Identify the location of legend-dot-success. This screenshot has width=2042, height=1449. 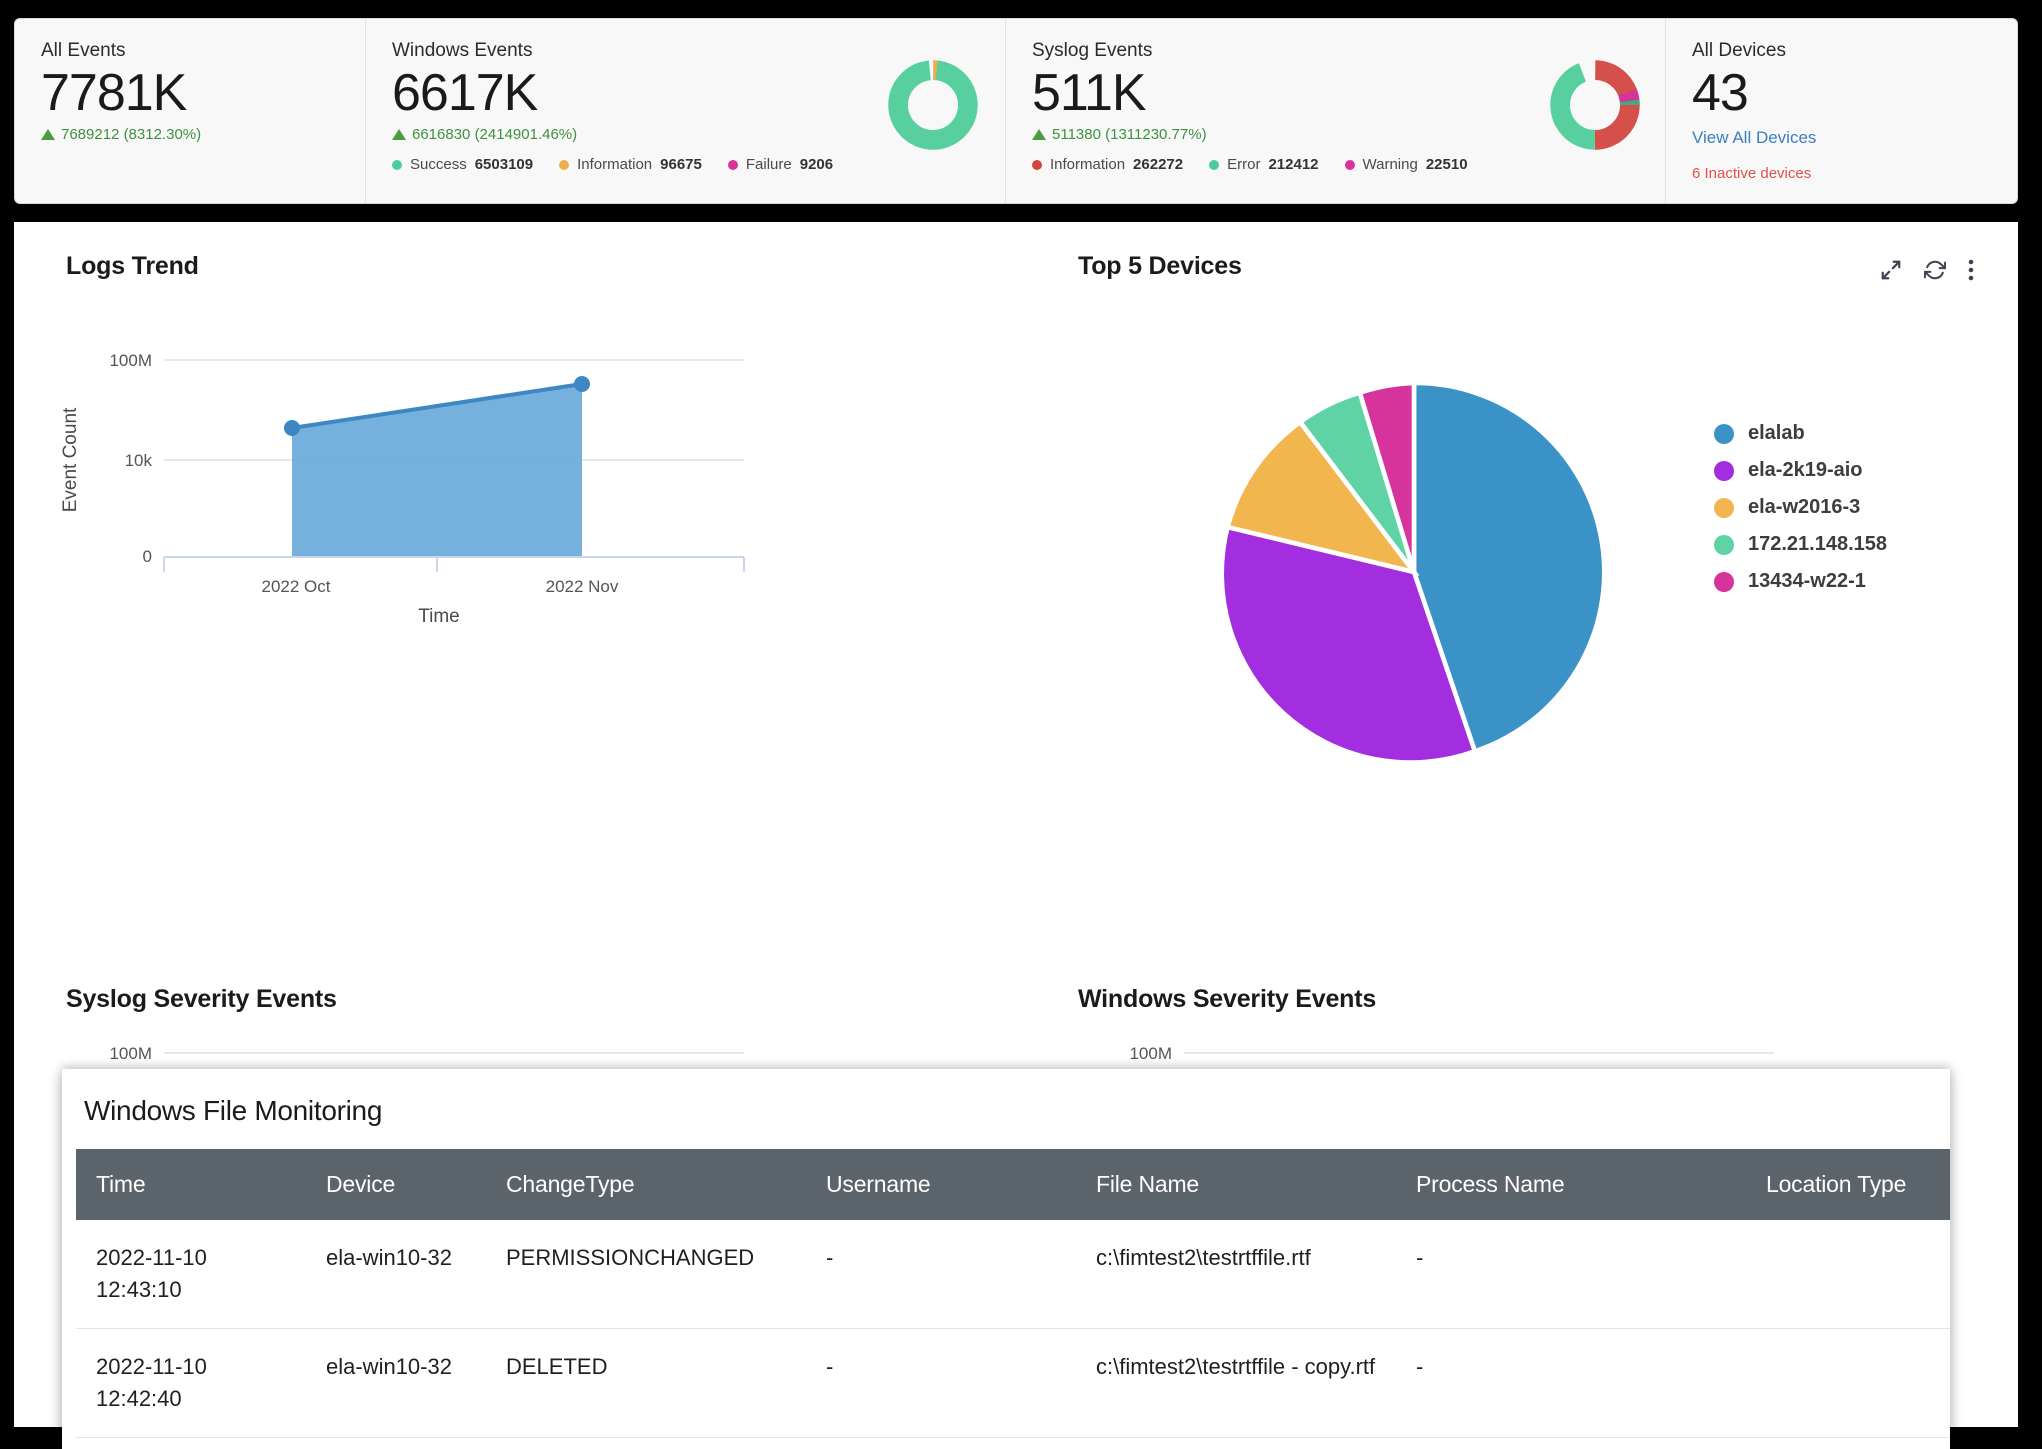
(397, 164).